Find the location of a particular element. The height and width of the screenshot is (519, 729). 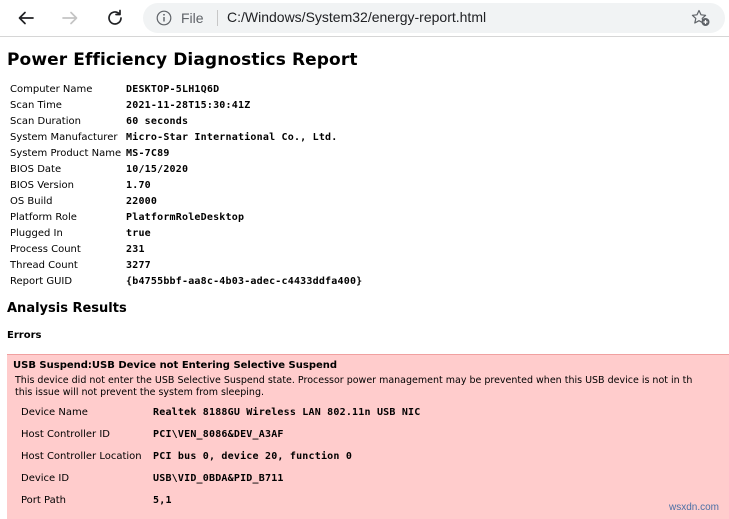

info-icon is located at coordinates (164, 20).